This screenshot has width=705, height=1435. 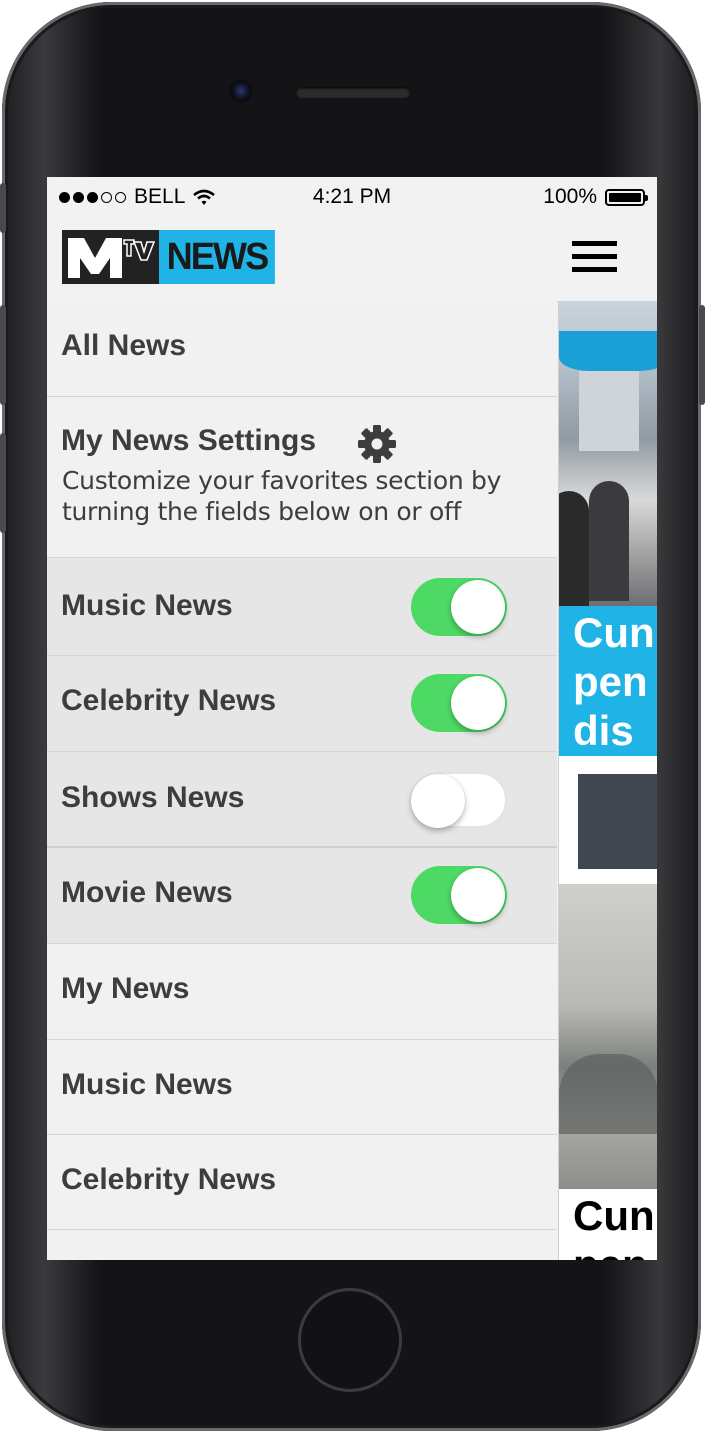 What do you see at coordinates (302, 607) in the screenshot?
I see `toggle-row-music-news: Music News` at bounding box center [302, 607].